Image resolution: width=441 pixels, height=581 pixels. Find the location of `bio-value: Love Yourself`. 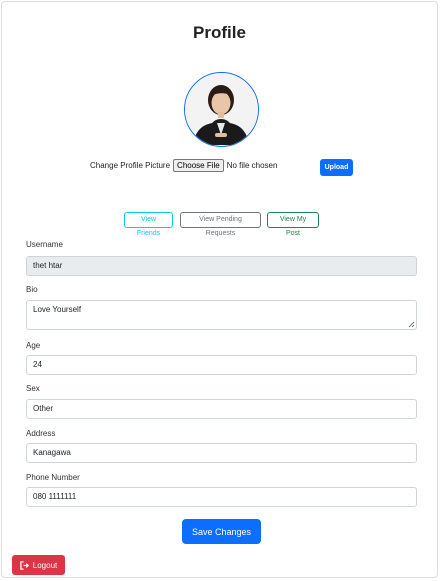

bio-value: Love Yourself is located at coordinates (57, 309).